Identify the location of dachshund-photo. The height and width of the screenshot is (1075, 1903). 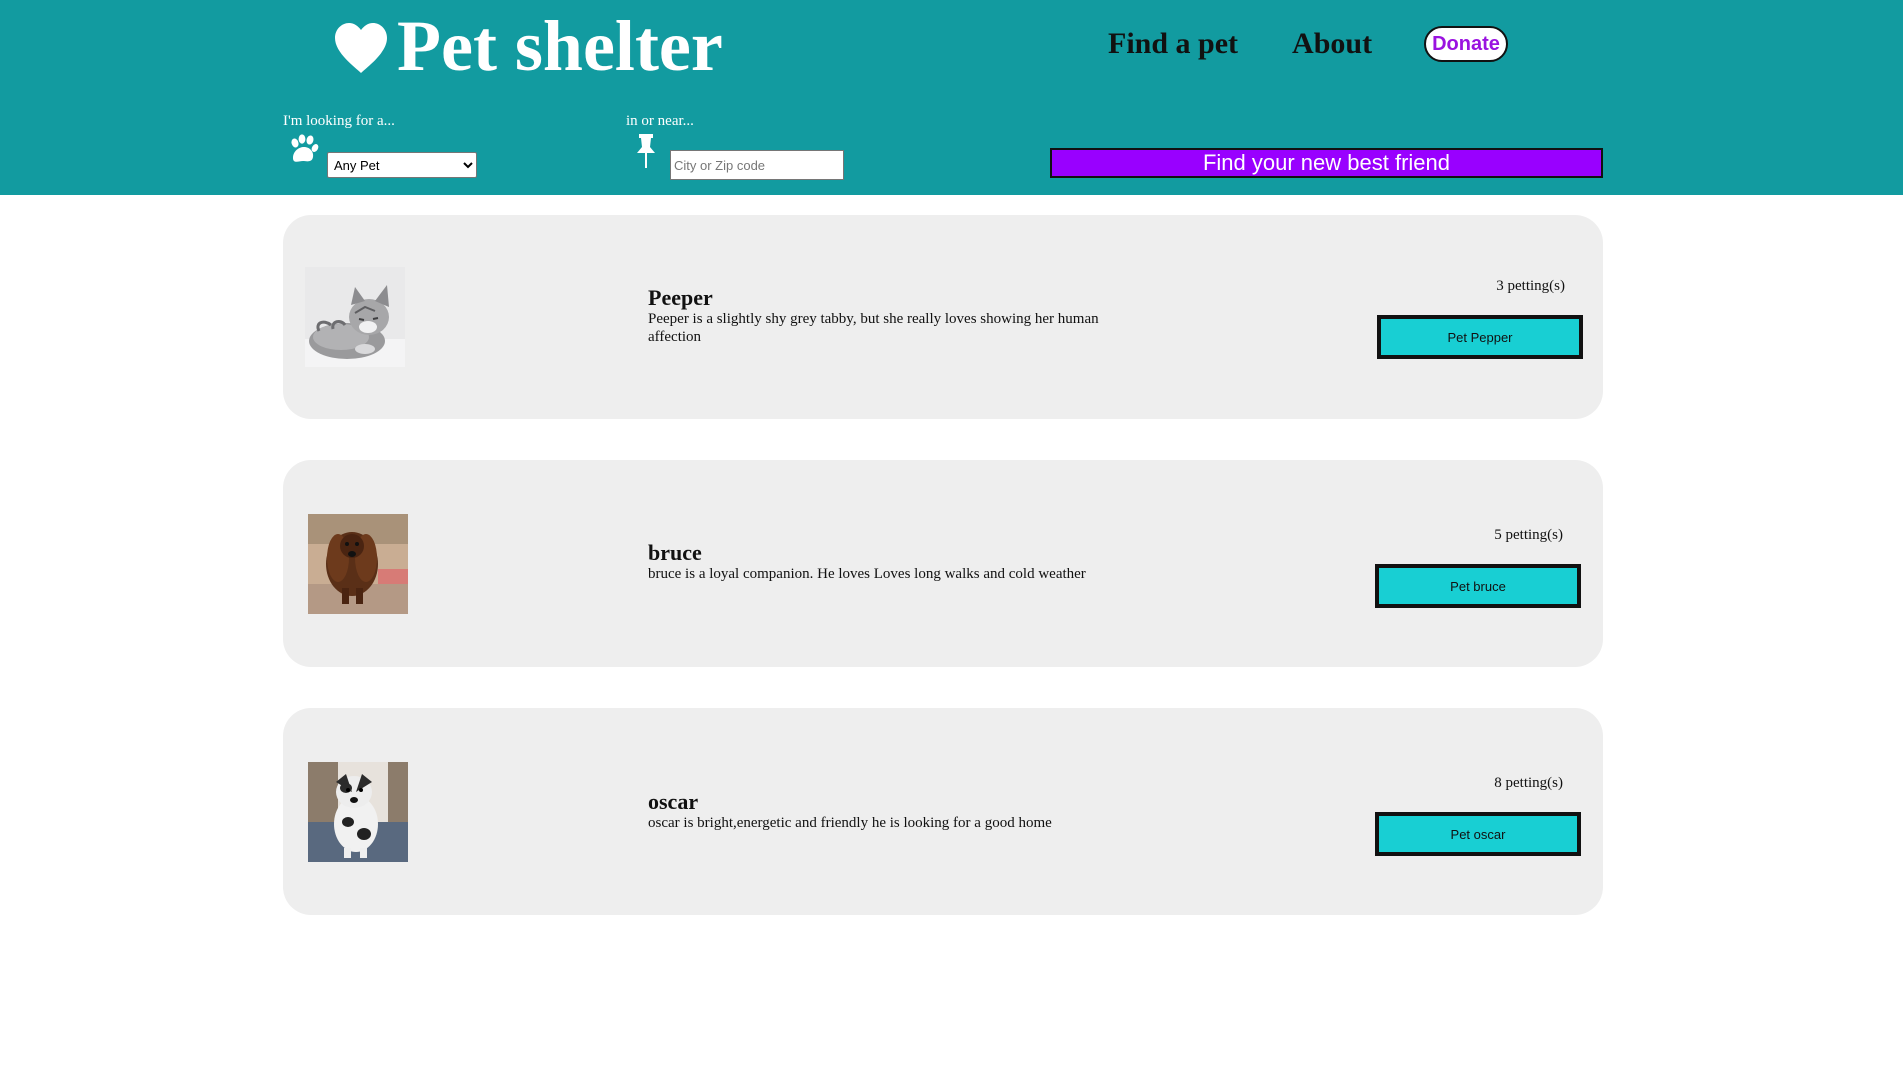
(358, 564).